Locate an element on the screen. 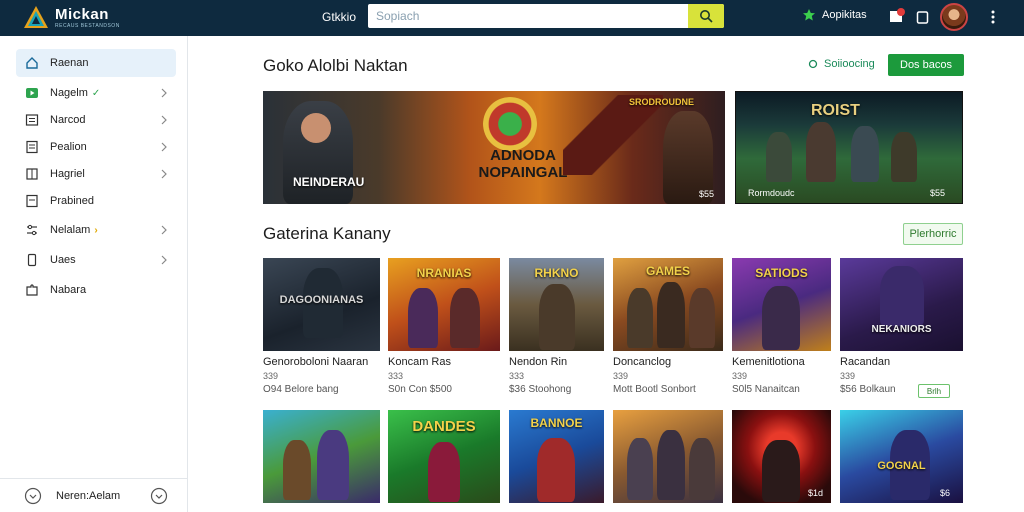 The width and height of the screenshot is (1024, 512). thumbnail-title: DAGOONIANAS is located at coordinates (321, 300).